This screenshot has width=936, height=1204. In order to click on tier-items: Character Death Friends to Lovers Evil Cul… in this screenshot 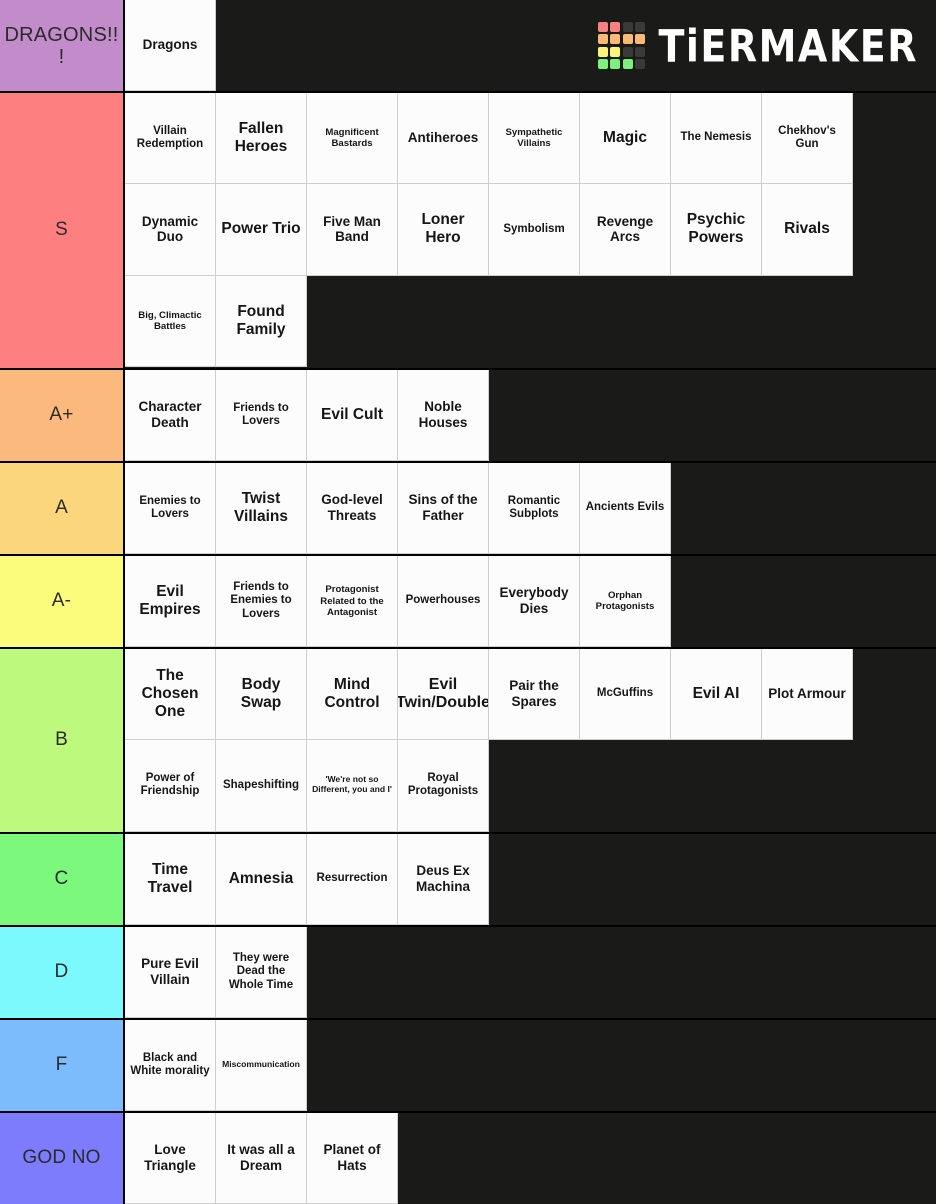, I will do `click(530, 416)`.